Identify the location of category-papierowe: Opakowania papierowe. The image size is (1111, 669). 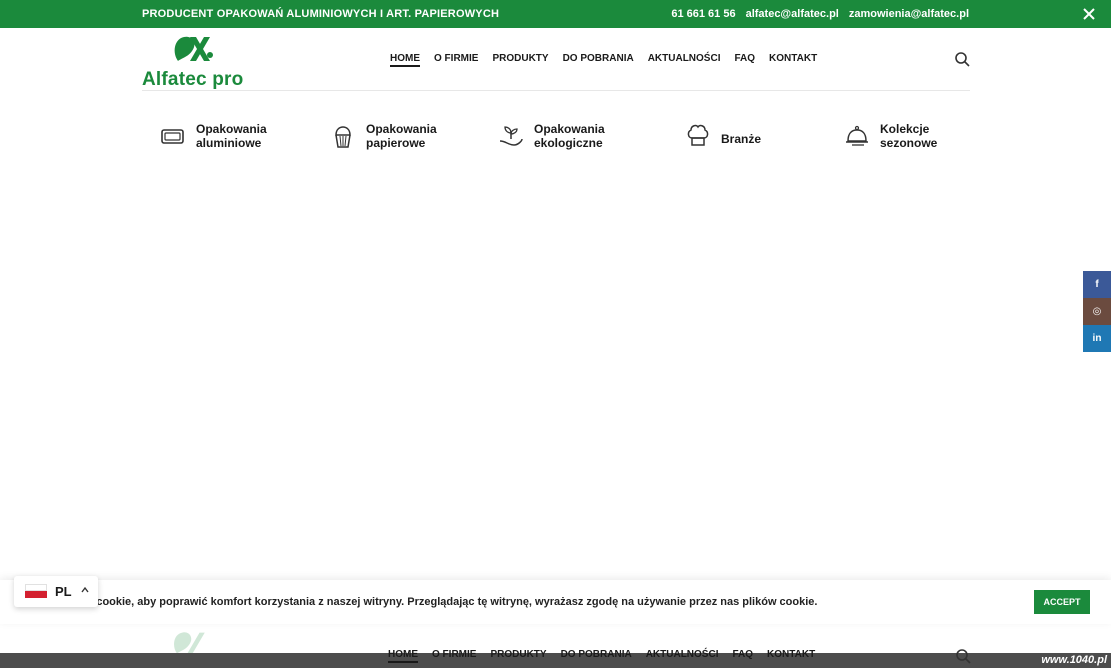
(383, 136).